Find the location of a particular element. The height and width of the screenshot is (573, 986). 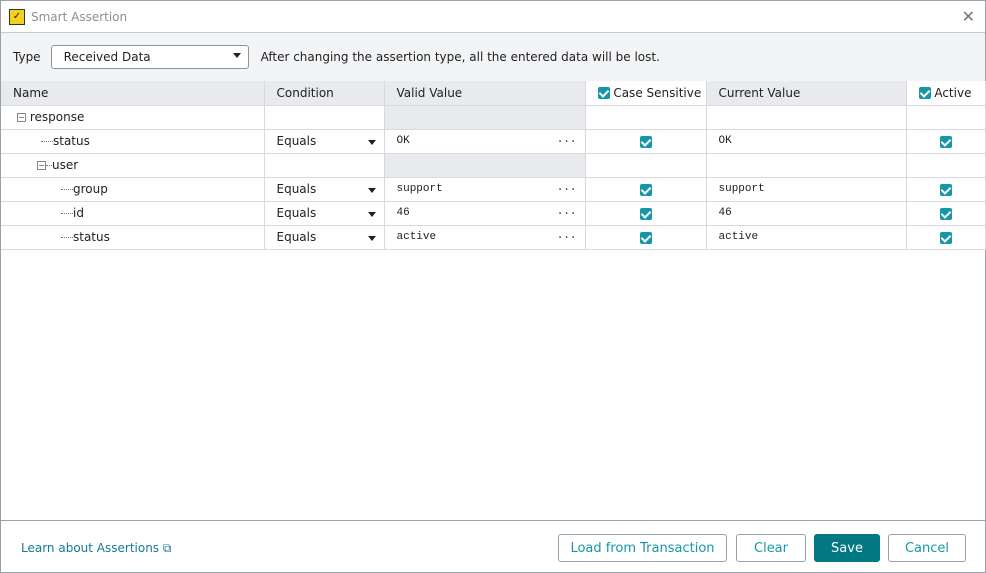

save-button: Save is located at coordinates (847, 548).